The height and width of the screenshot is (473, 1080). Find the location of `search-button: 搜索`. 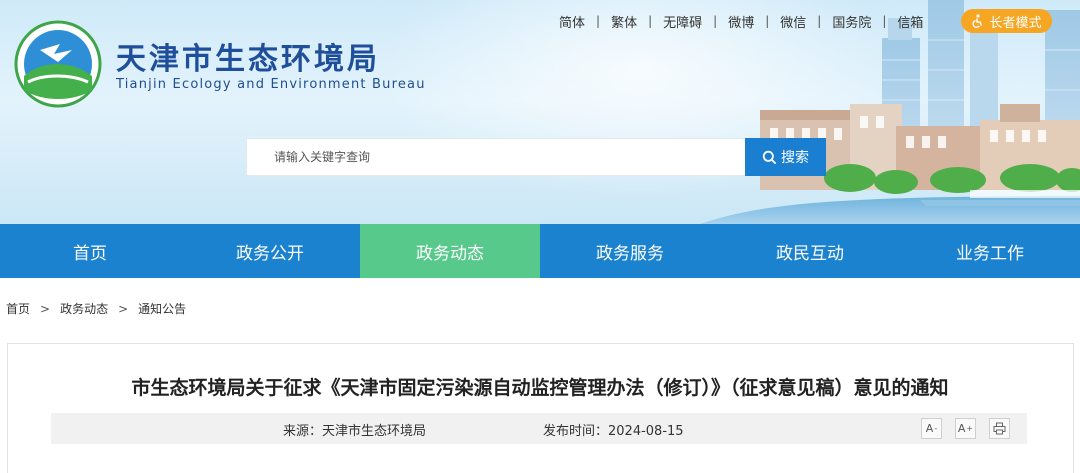

search-button: 搜索 is located at coordinates (785, 157).